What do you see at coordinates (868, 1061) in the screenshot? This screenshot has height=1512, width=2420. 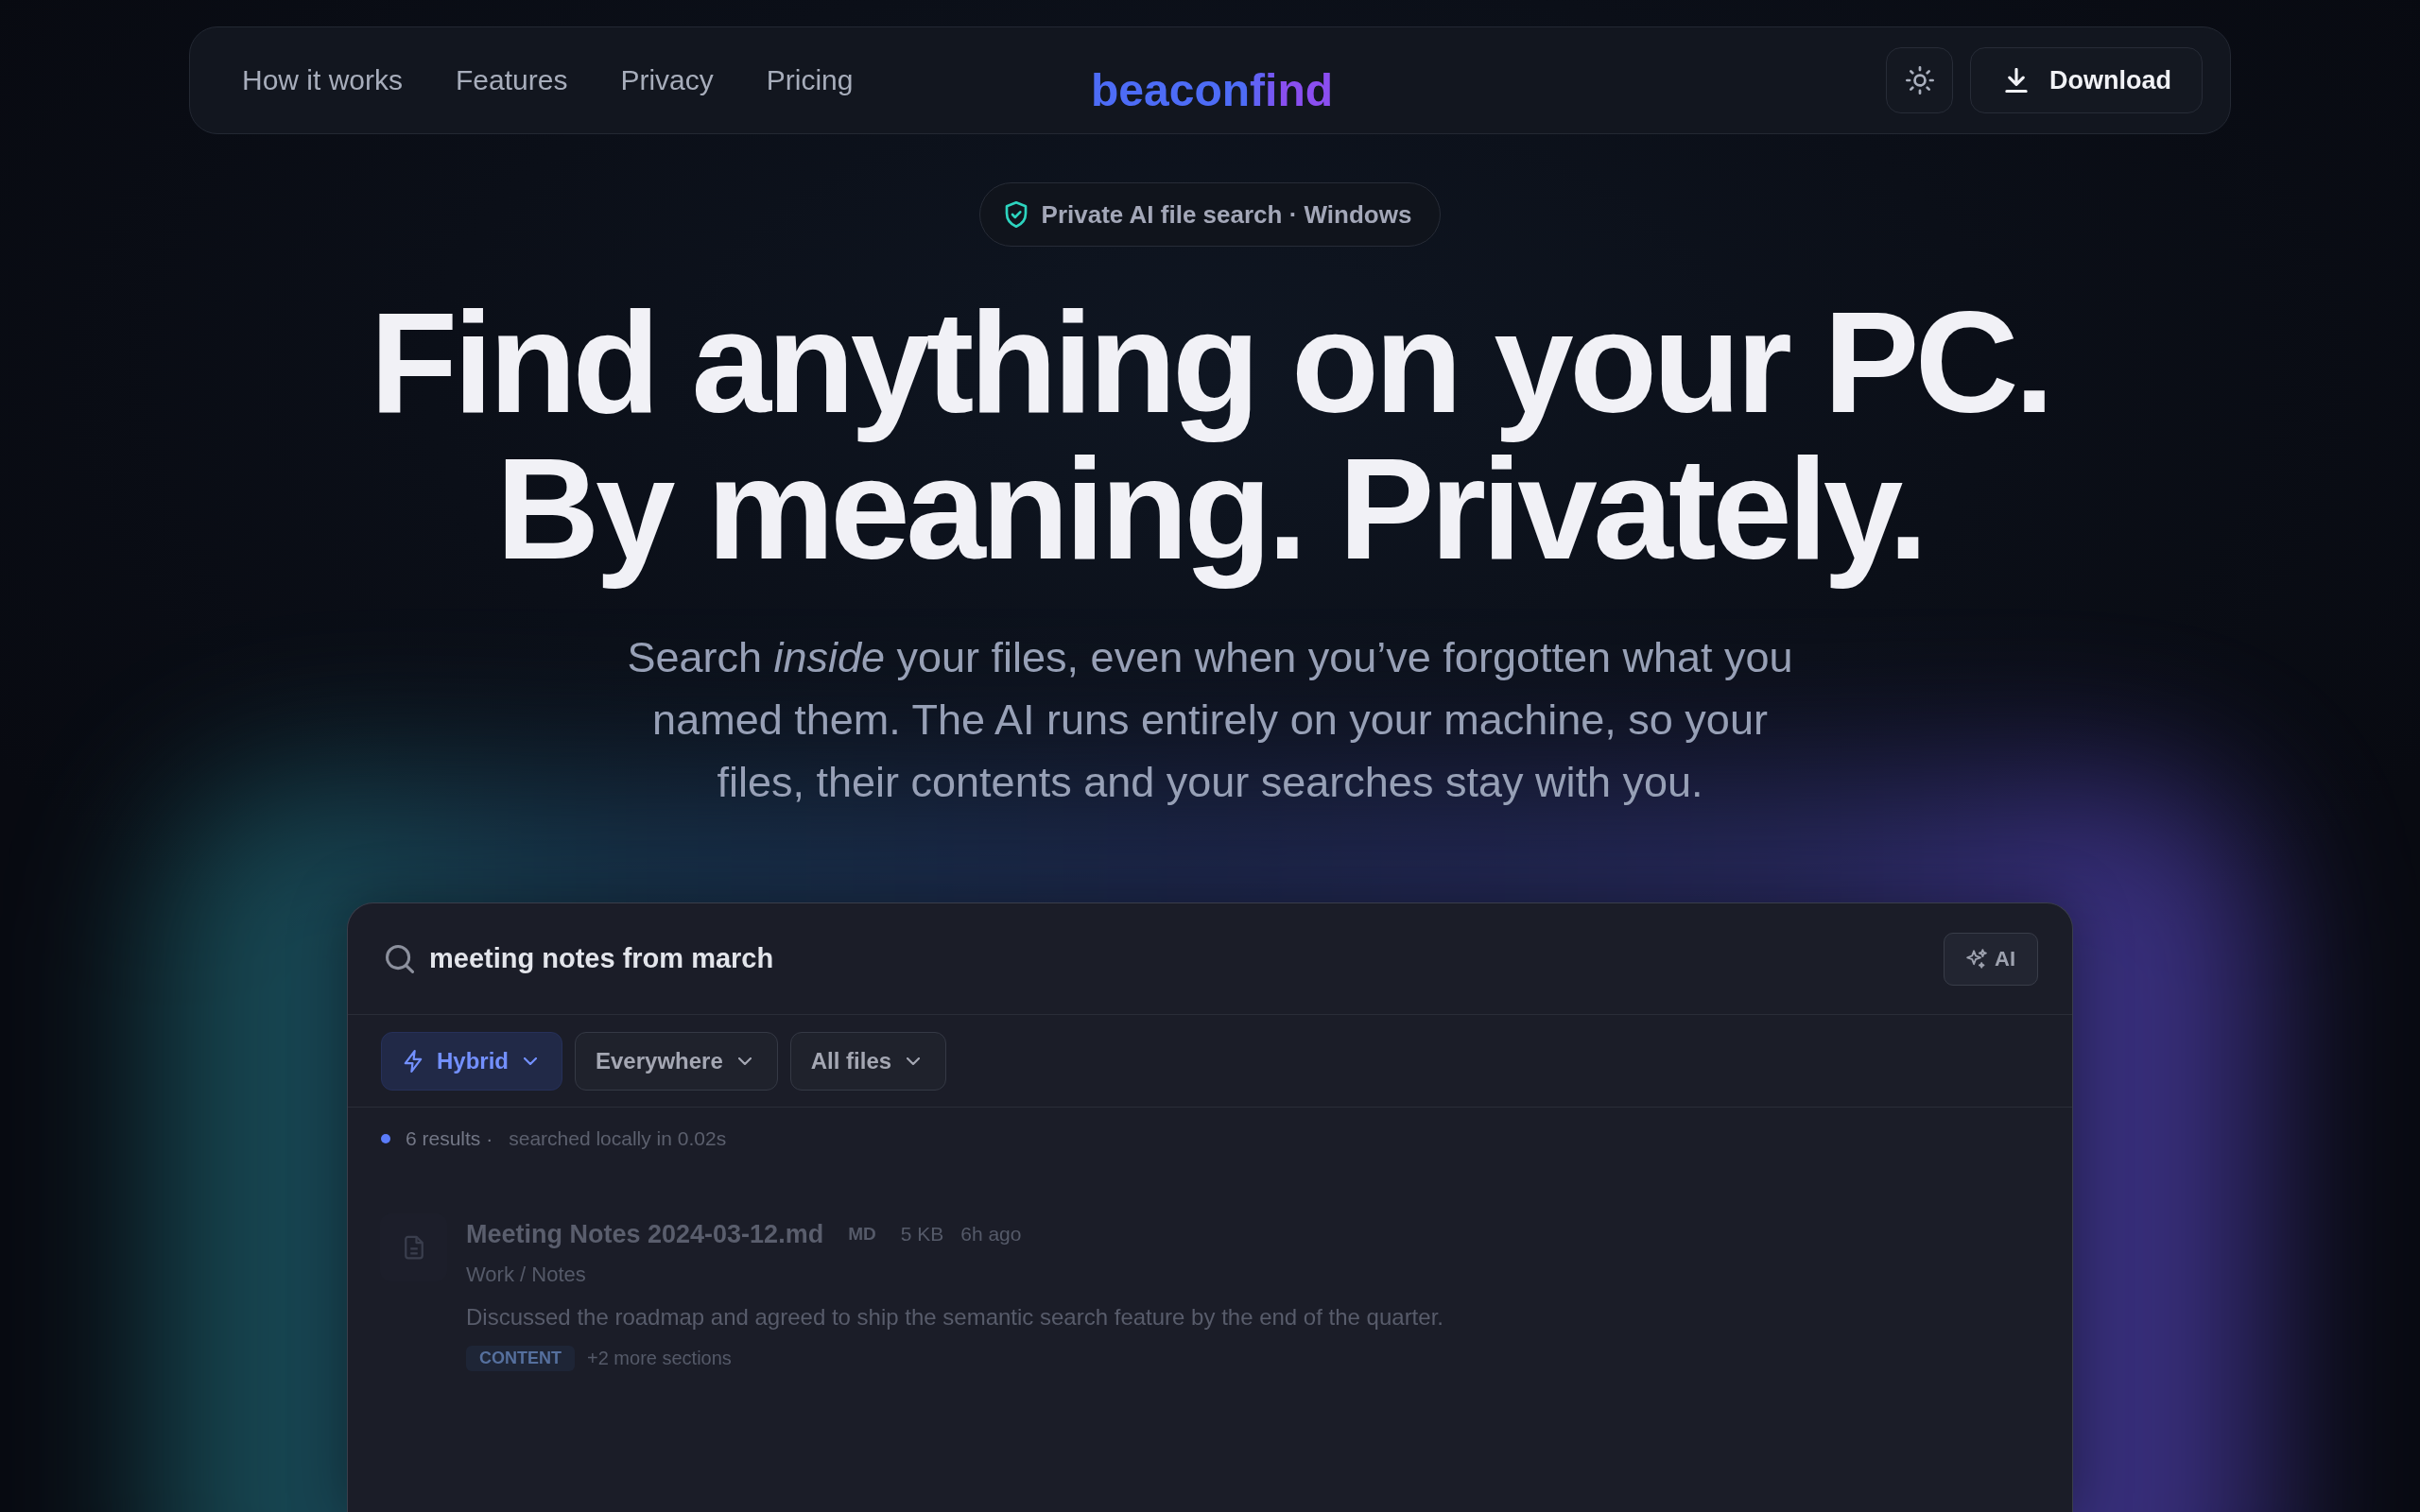 I see `filter-dropdown: All files` at bounding box center [868, 1061].